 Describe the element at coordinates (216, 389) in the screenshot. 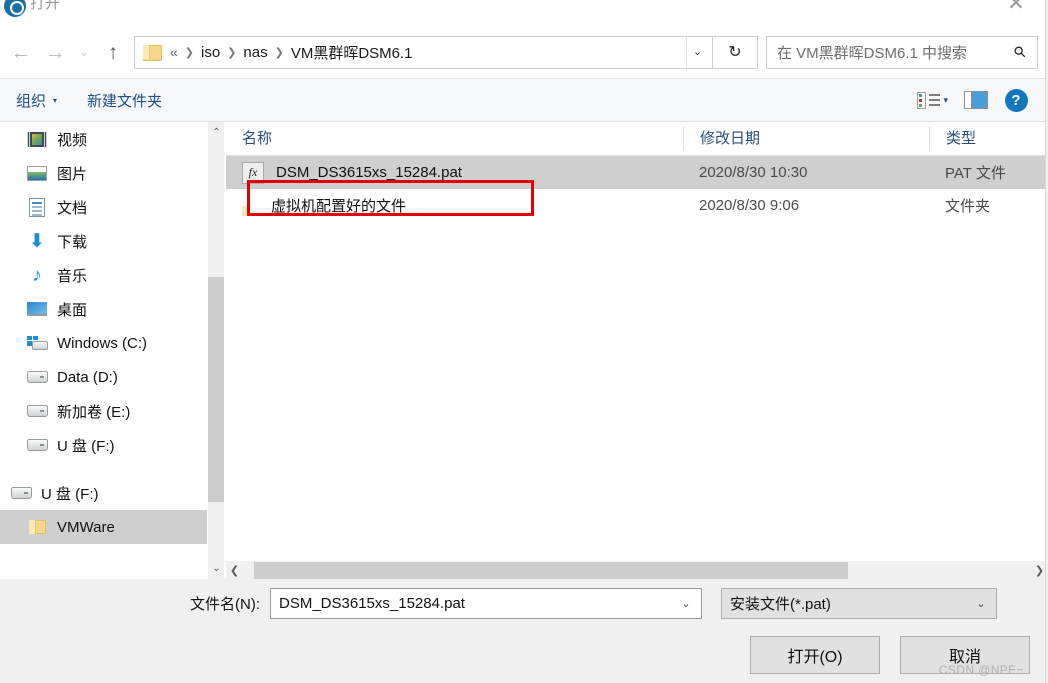

I see `sidebar-scroll-thumb` at that location.